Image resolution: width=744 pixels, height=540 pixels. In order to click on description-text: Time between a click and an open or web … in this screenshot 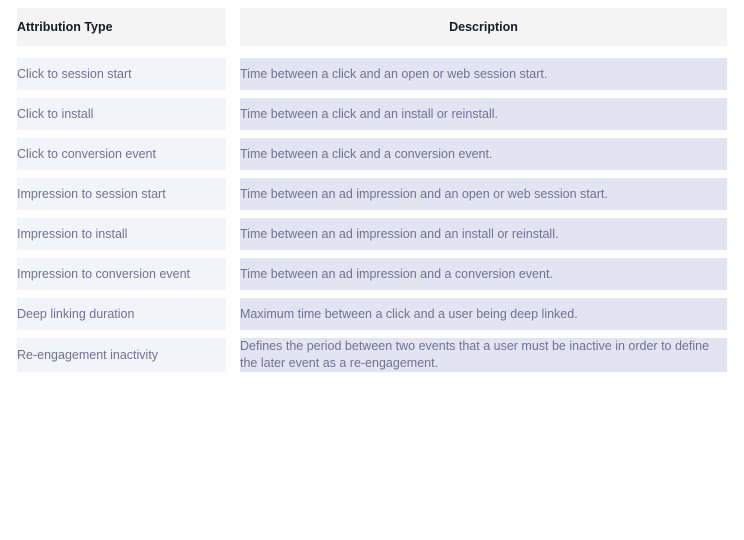, I will do `click(394, 73)`.